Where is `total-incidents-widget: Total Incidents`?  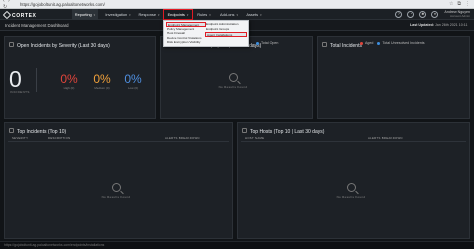
total-incidents-widget: Total Incidents is located at coordinates (393, 77).